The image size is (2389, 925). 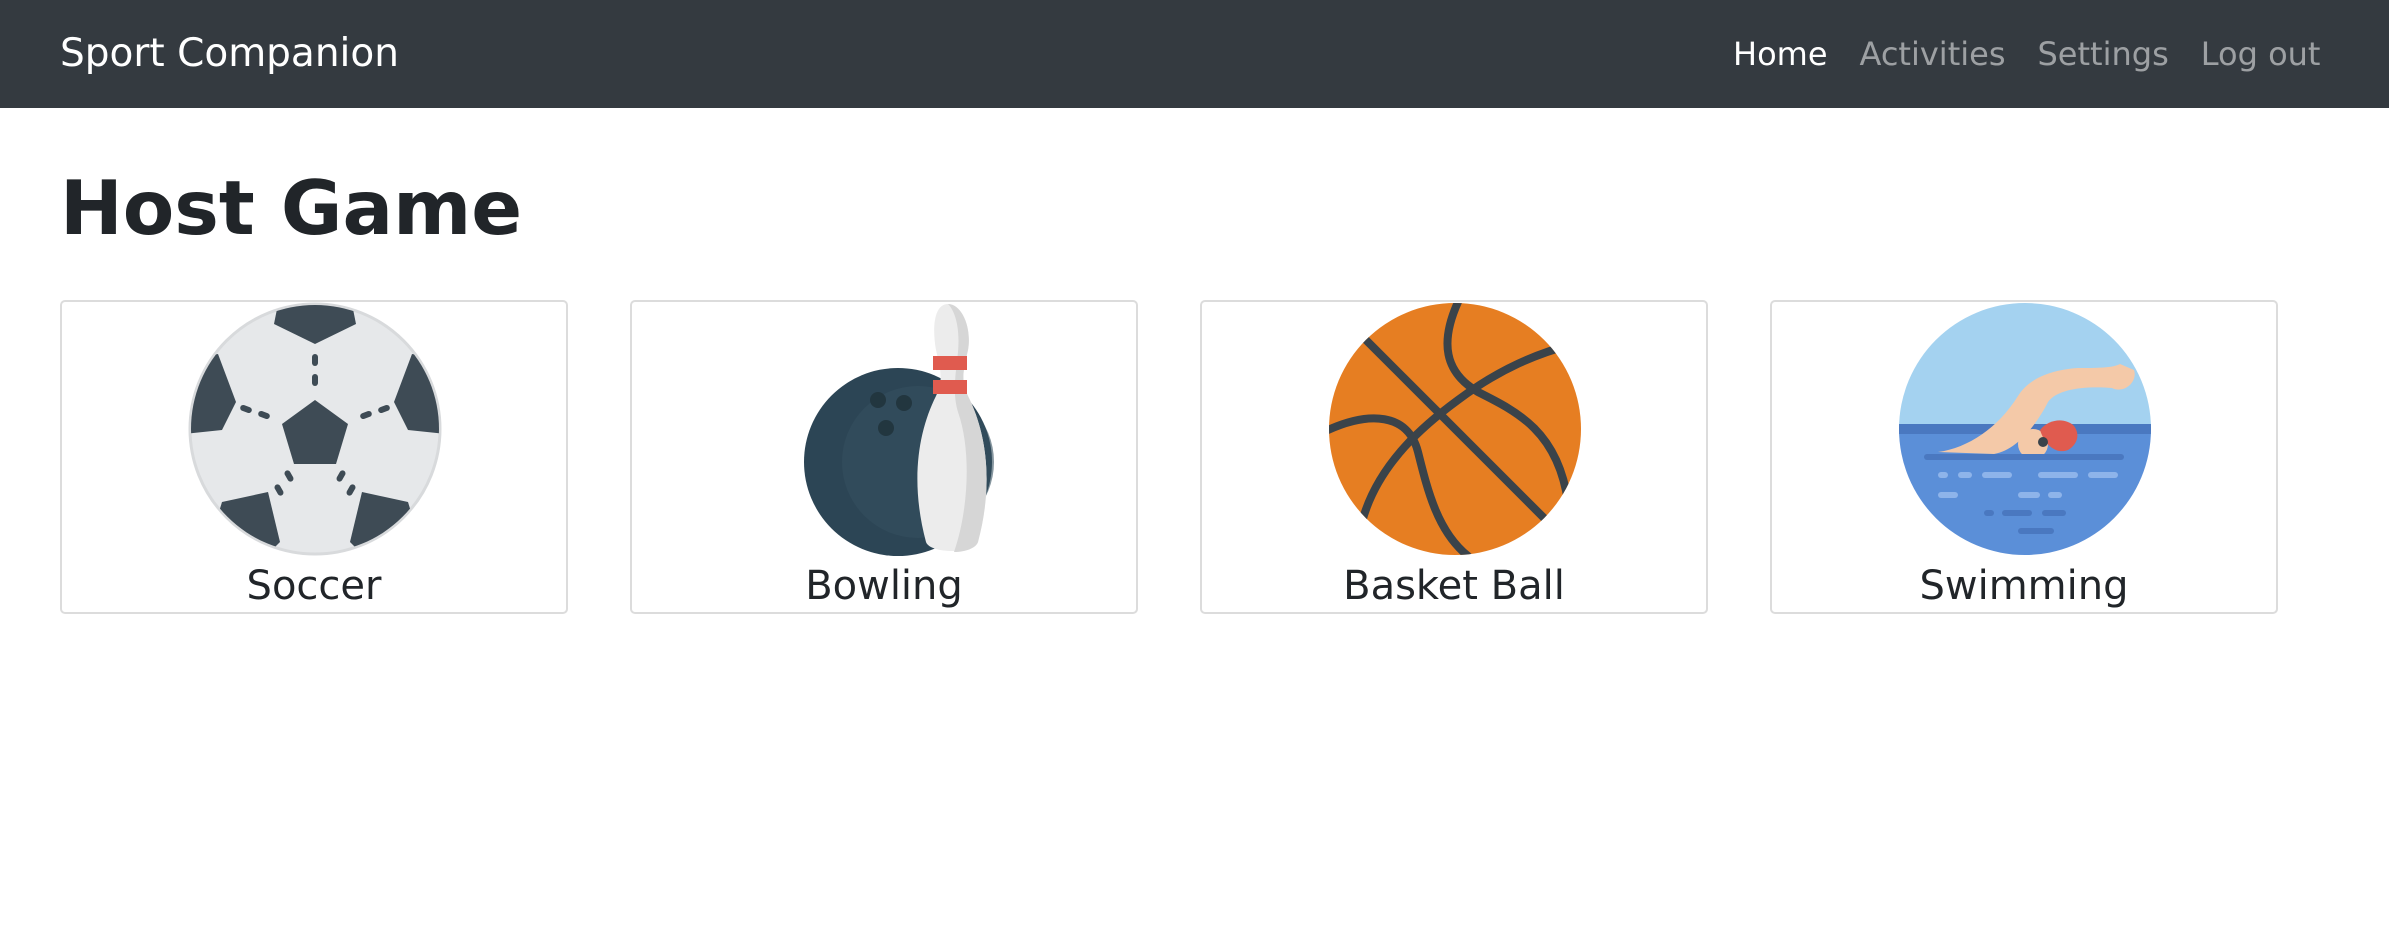 I want to click on card-swimming: Swimming, so click(x=2024, y=457).